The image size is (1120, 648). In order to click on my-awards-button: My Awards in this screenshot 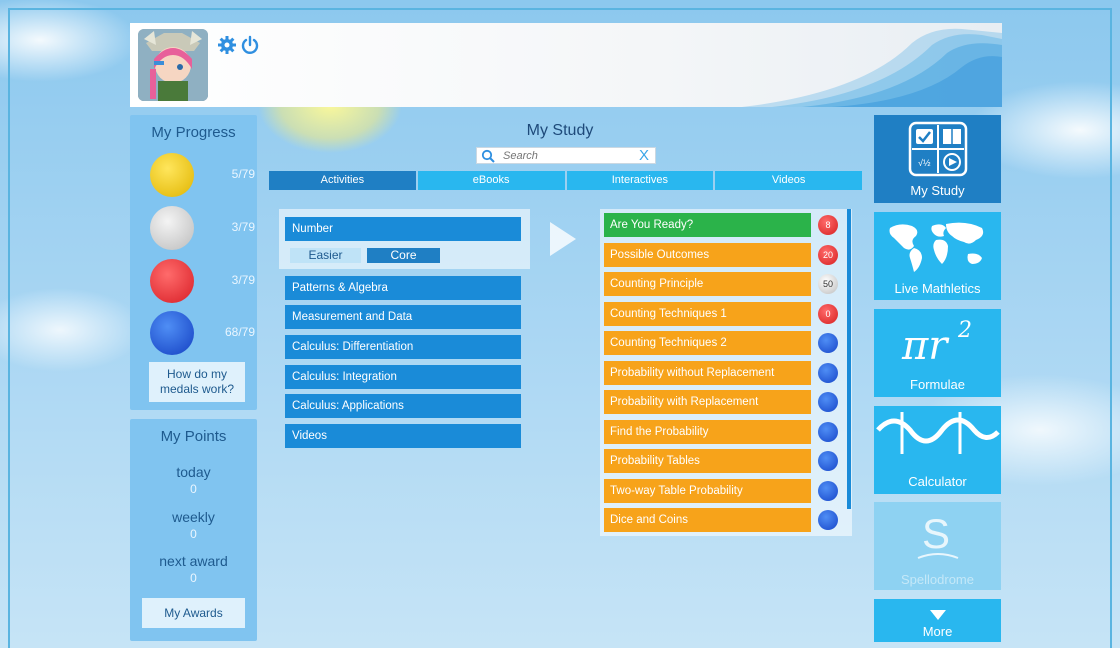, I will do `click(193, 613)`.